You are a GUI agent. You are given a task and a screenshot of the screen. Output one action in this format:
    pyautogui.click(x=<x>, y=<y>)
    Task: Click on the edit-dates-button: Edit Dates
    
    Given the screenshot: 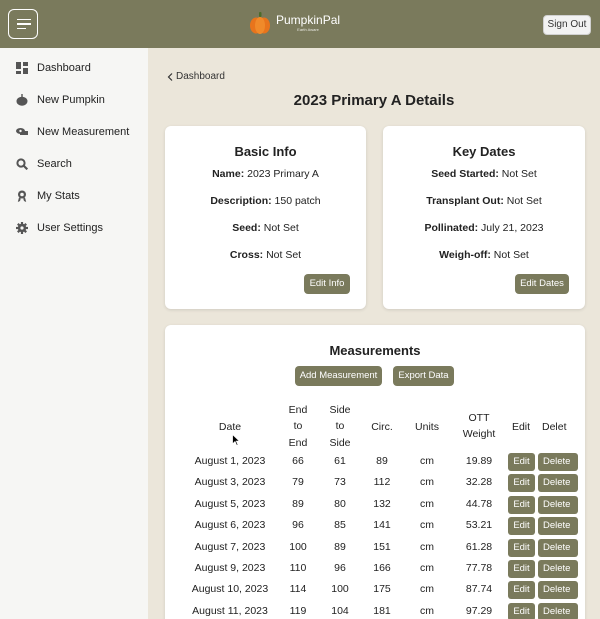 What is the action you would take?
    pyautogui.click(x=542, y=284)
    